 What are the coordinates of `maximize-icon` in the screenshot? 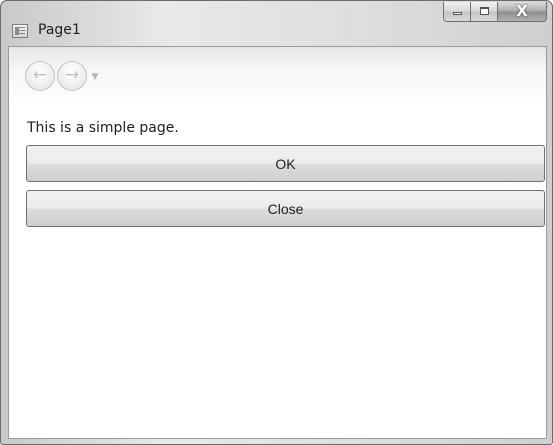 It's located at (484, 11).